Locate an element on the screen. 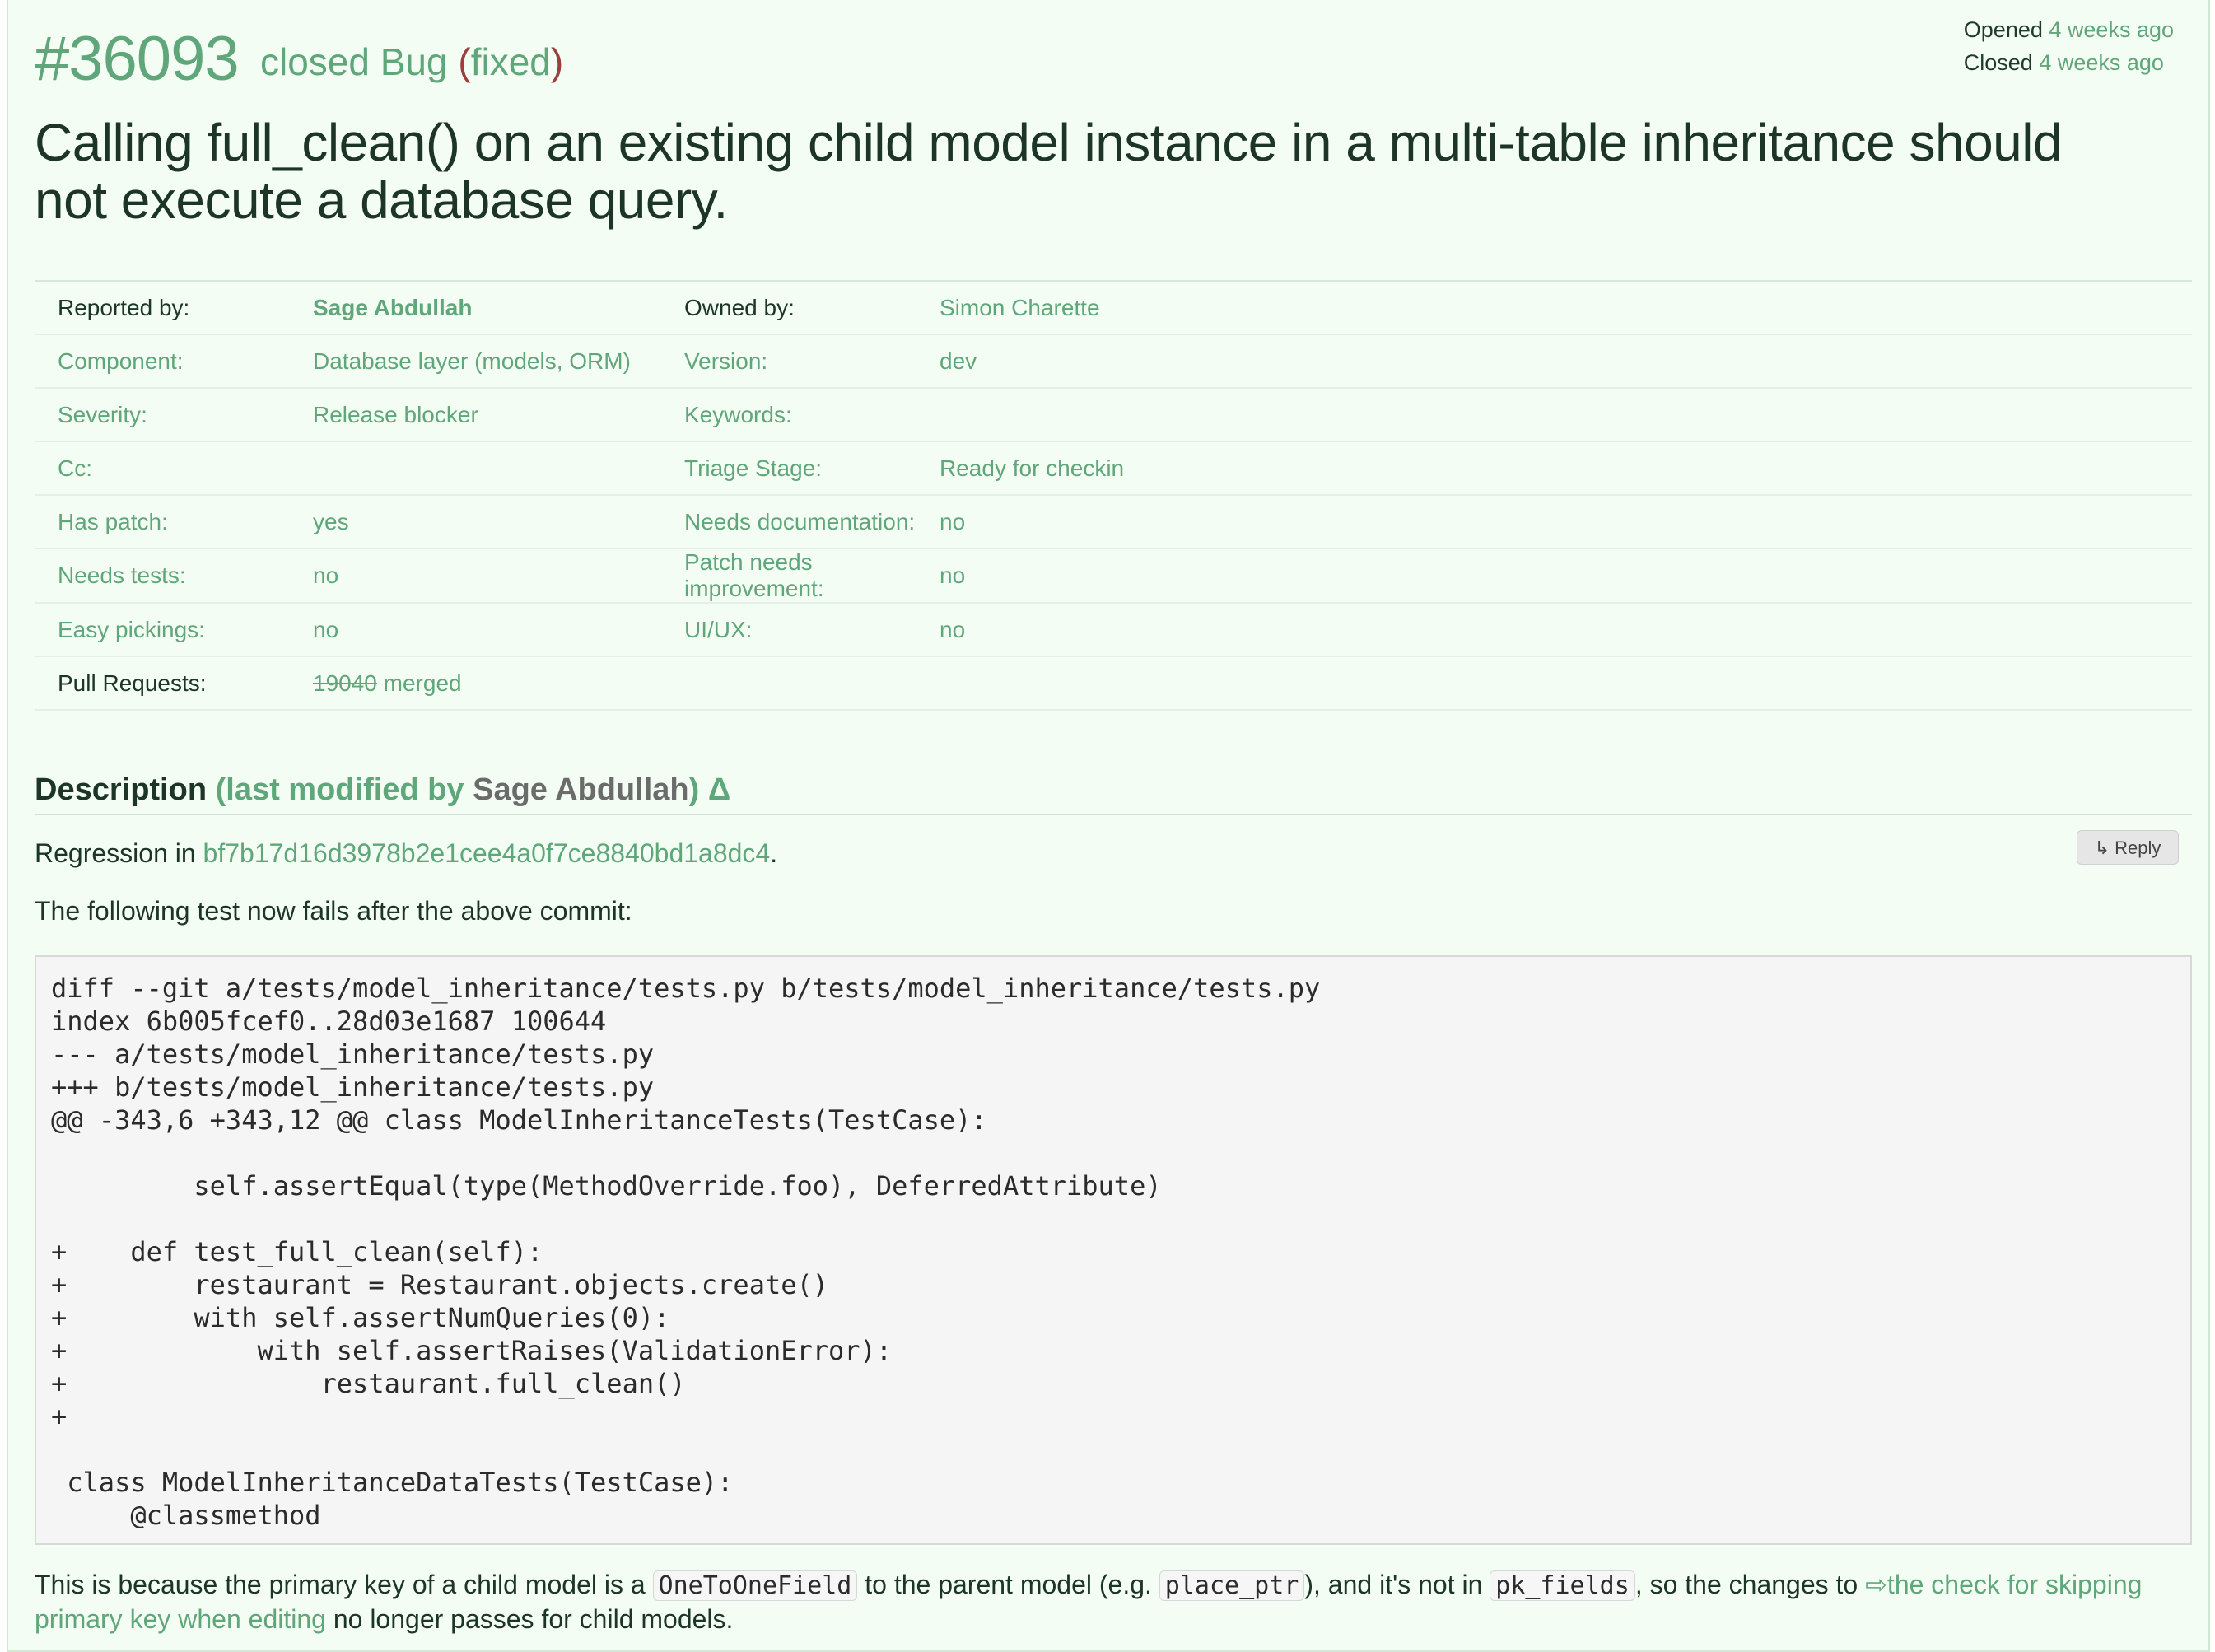  property-row: Easy pickings: no UI/UX: no is located at coordinates (1113, 630).